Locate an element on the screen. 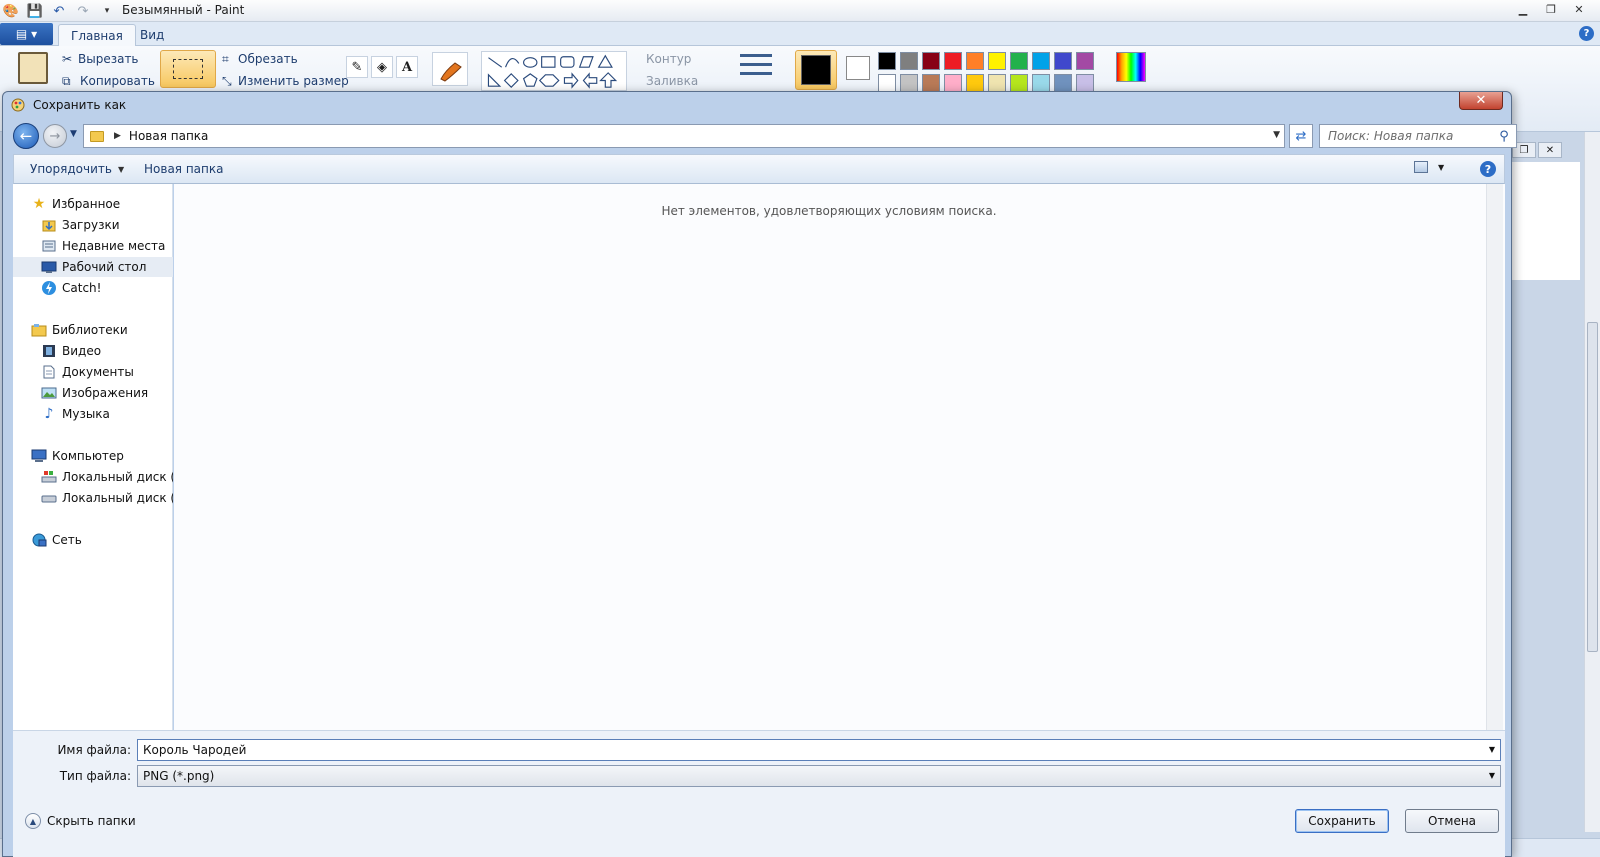 The height and width of the screenshot is (857, 1600). nav-item-music: ♪ Музыка is located at coordinates (93, 414).